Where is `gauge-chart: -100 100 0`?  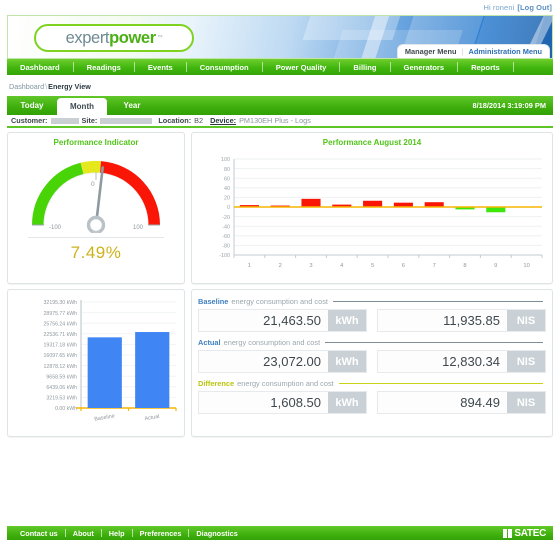 gauge-chart: -100 100 0 is located at coordinates (96, 193).